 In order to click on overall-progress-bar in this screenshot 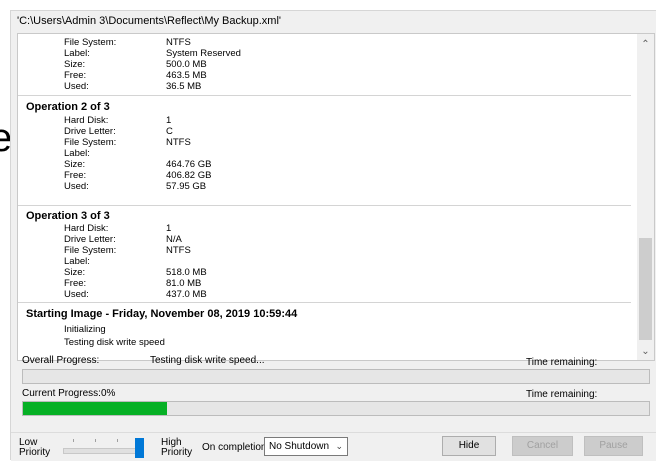, I will do `click(336, 376)`.